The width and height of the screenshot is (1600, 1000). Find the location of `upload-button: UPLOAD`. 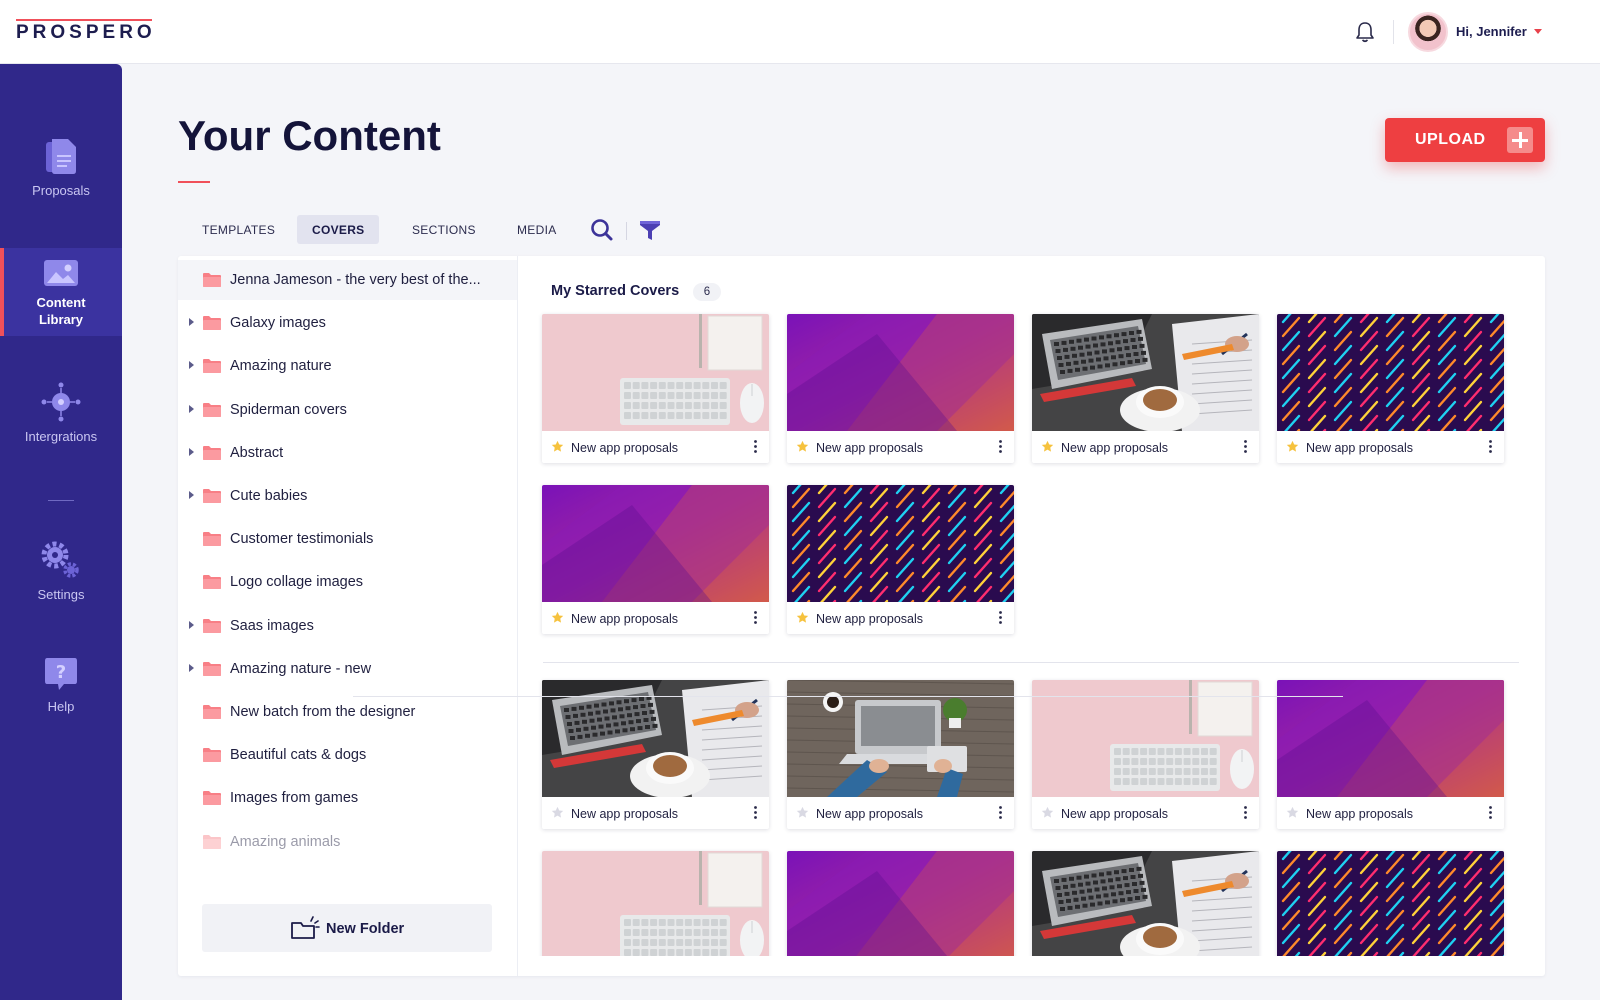

upload-button: UPLOAD is located at coordinates (1465, 140).